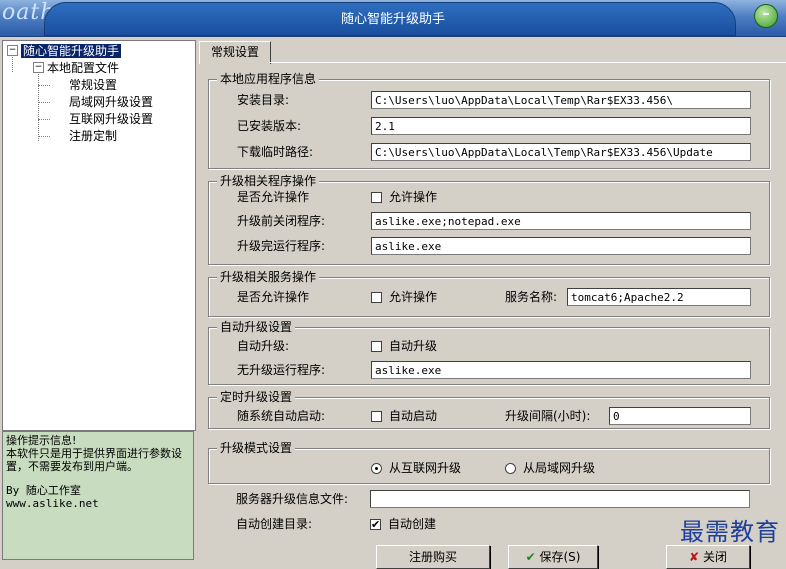  Describe the element at coordinates (376, 197) in the screenshot. I see `program-allow-checkbox` at that location.